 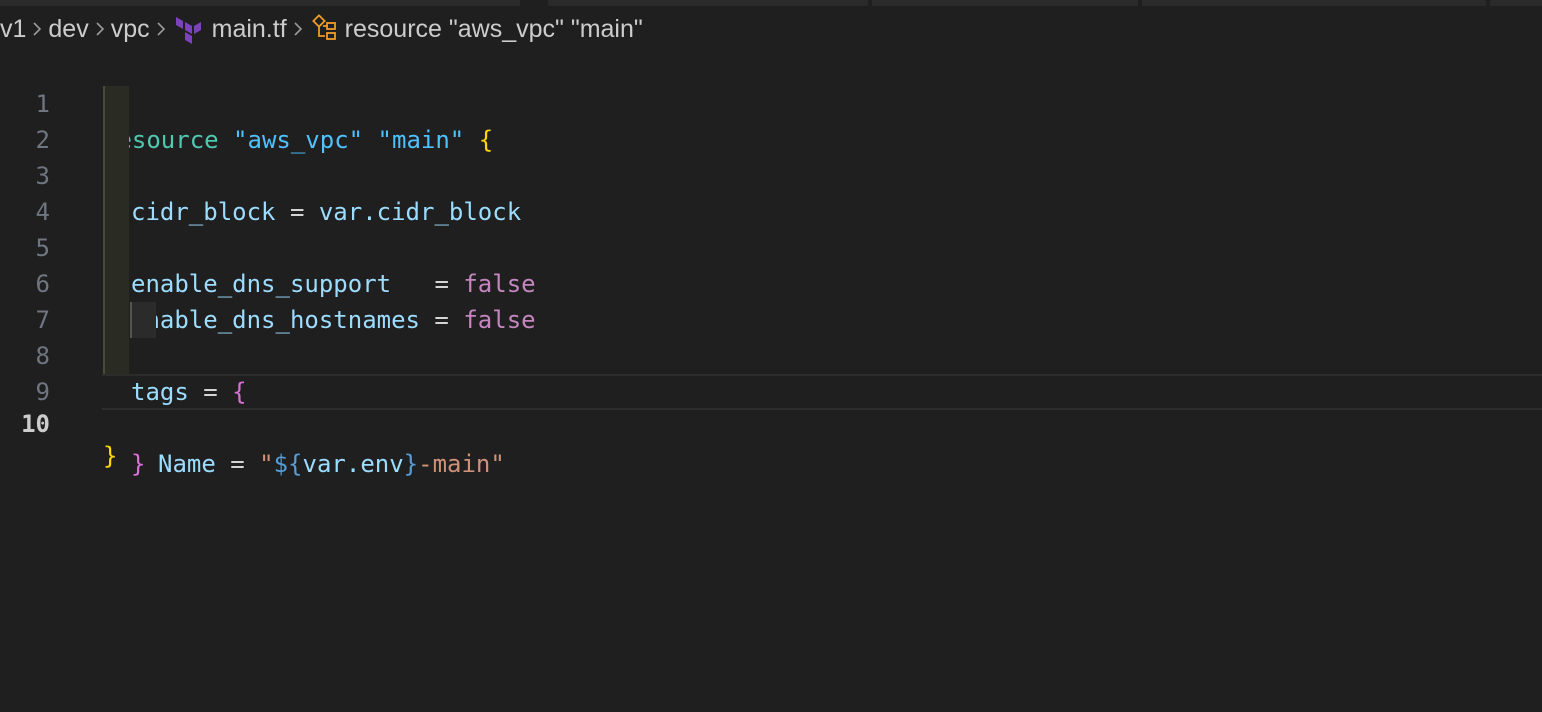 What do you see at coordinates (1516, 3) in the screenshot?
I see `tab-edge-end` at bounding box center [1516, 3].